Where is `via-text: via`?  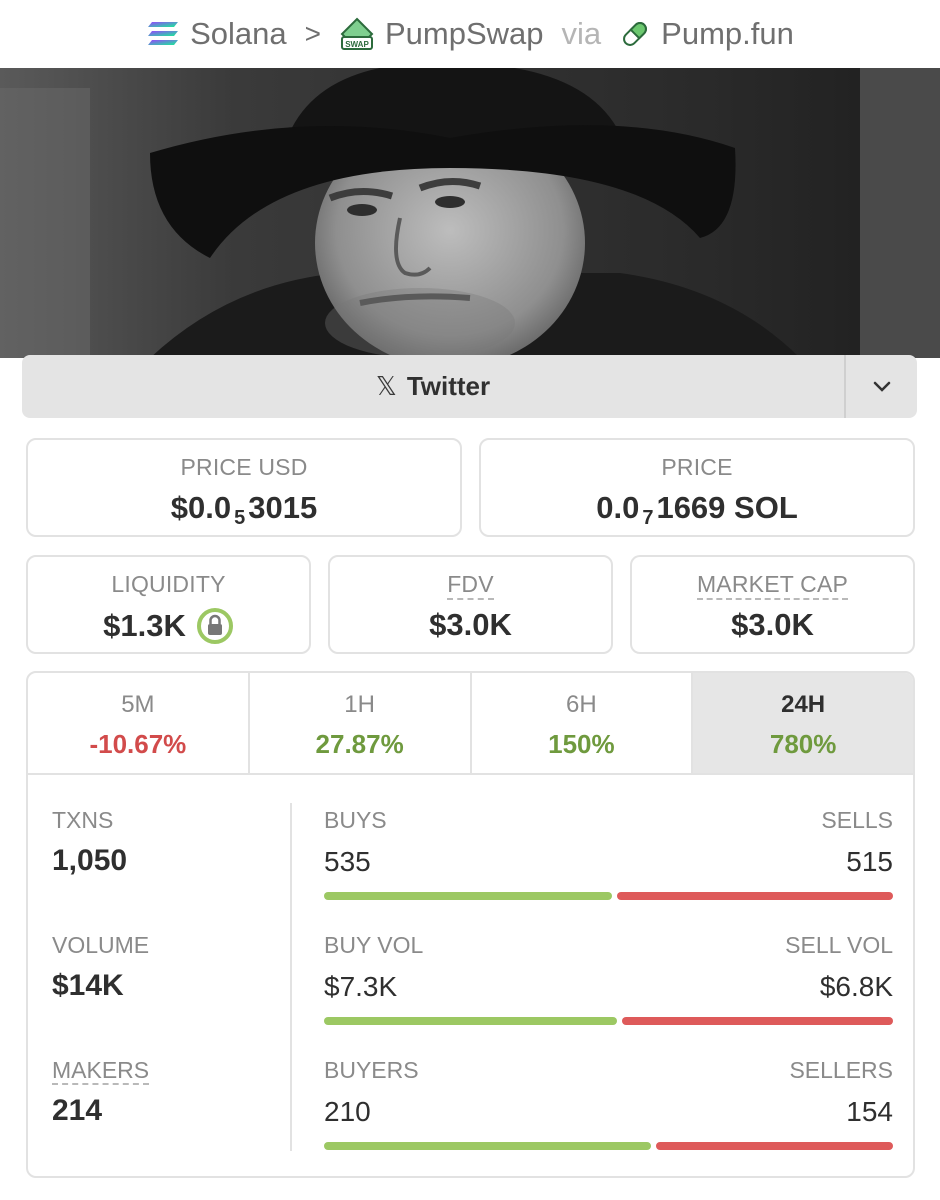 via-text: via is located at coordinates (581, 33).